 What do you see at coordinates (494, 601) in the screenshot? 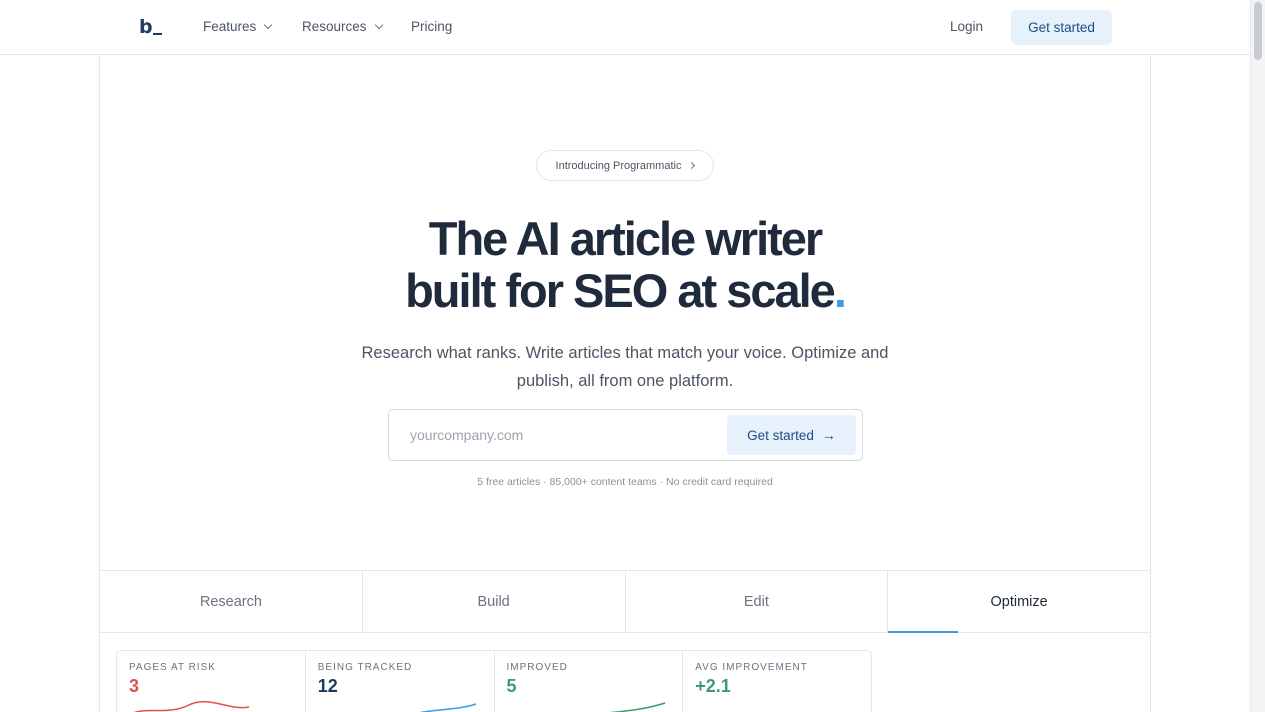
I see `tab-build: Build` at bounding box center [494, 601].